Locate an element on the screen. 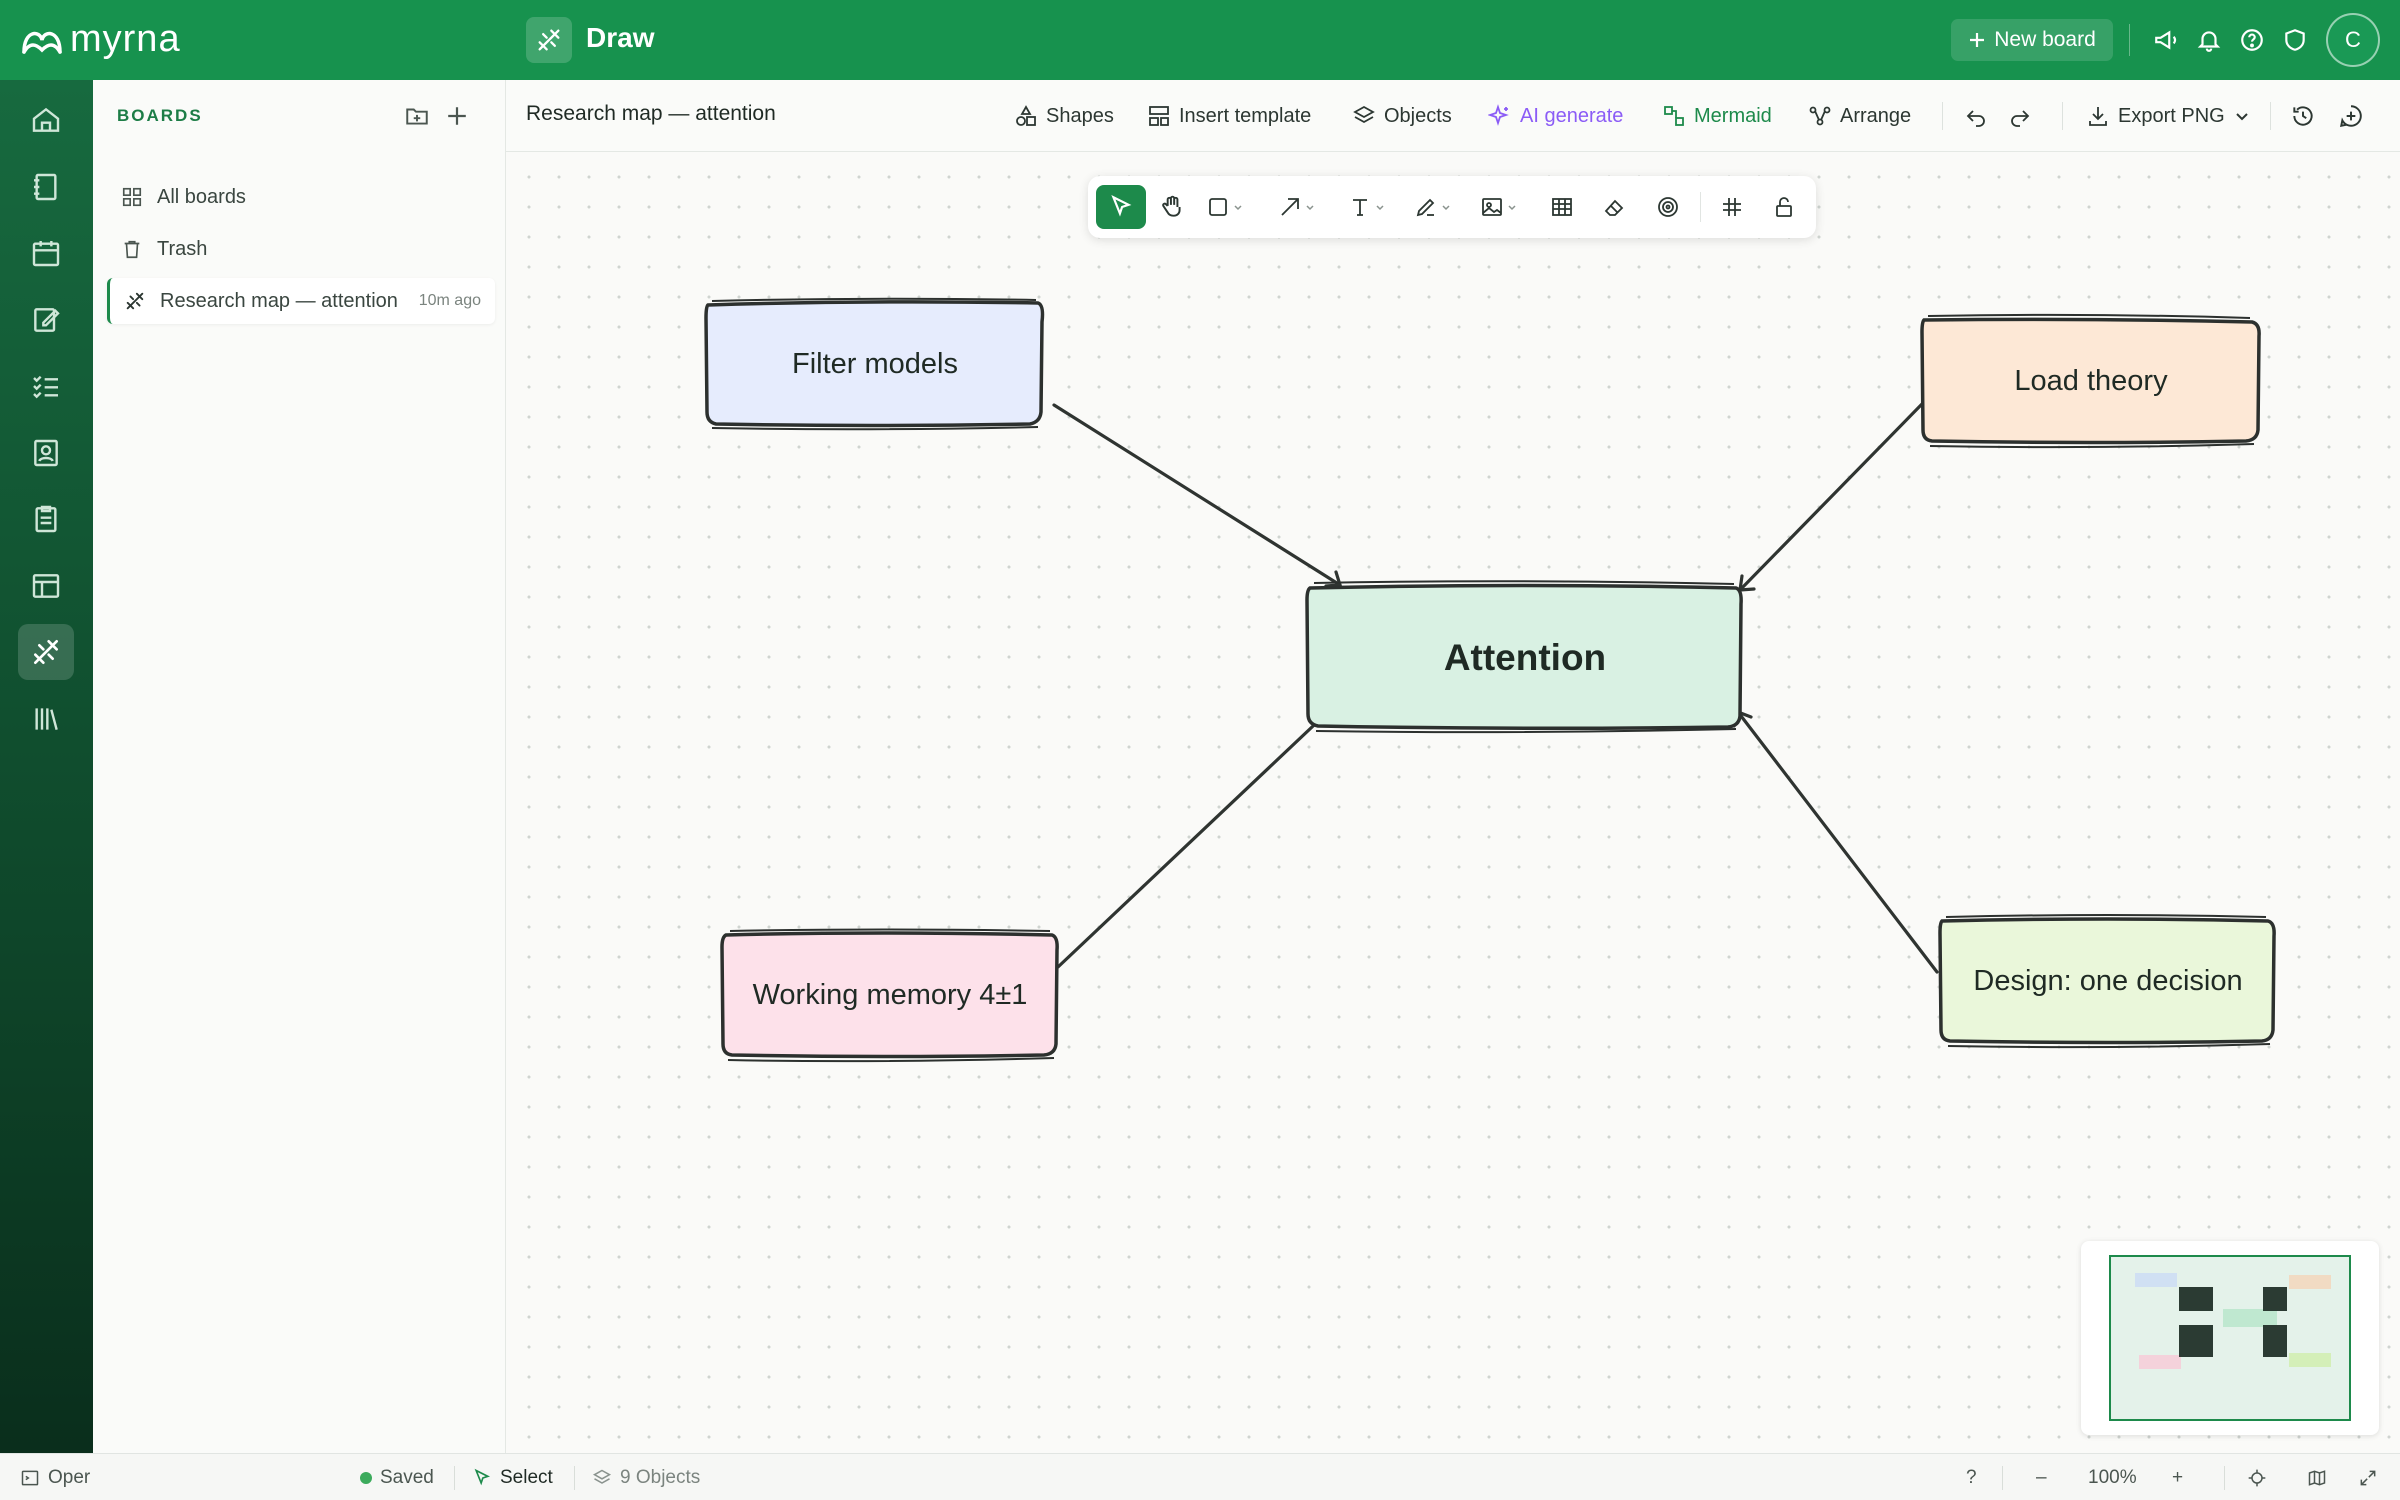 This screenshot has width=2400, height=1500. minimap-viewport is located at coordinates (2230, 1338).